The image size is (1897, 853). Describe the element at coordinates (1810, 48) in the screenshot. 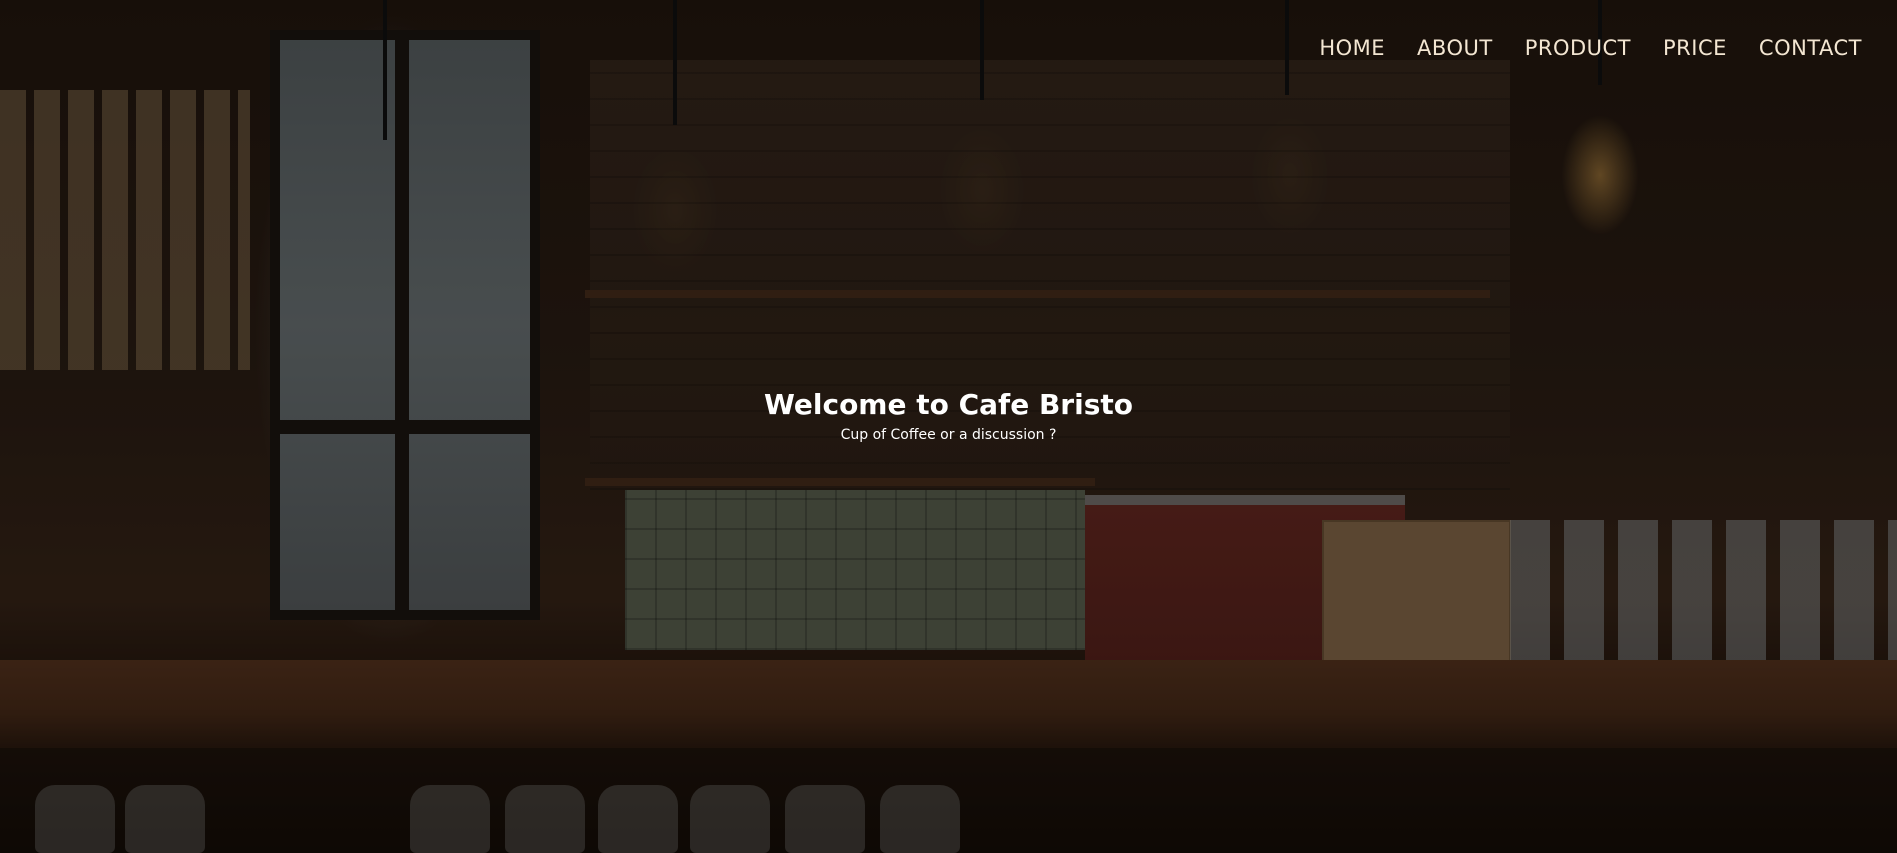

I see `nav-contact-link: CONTACT` at that location.